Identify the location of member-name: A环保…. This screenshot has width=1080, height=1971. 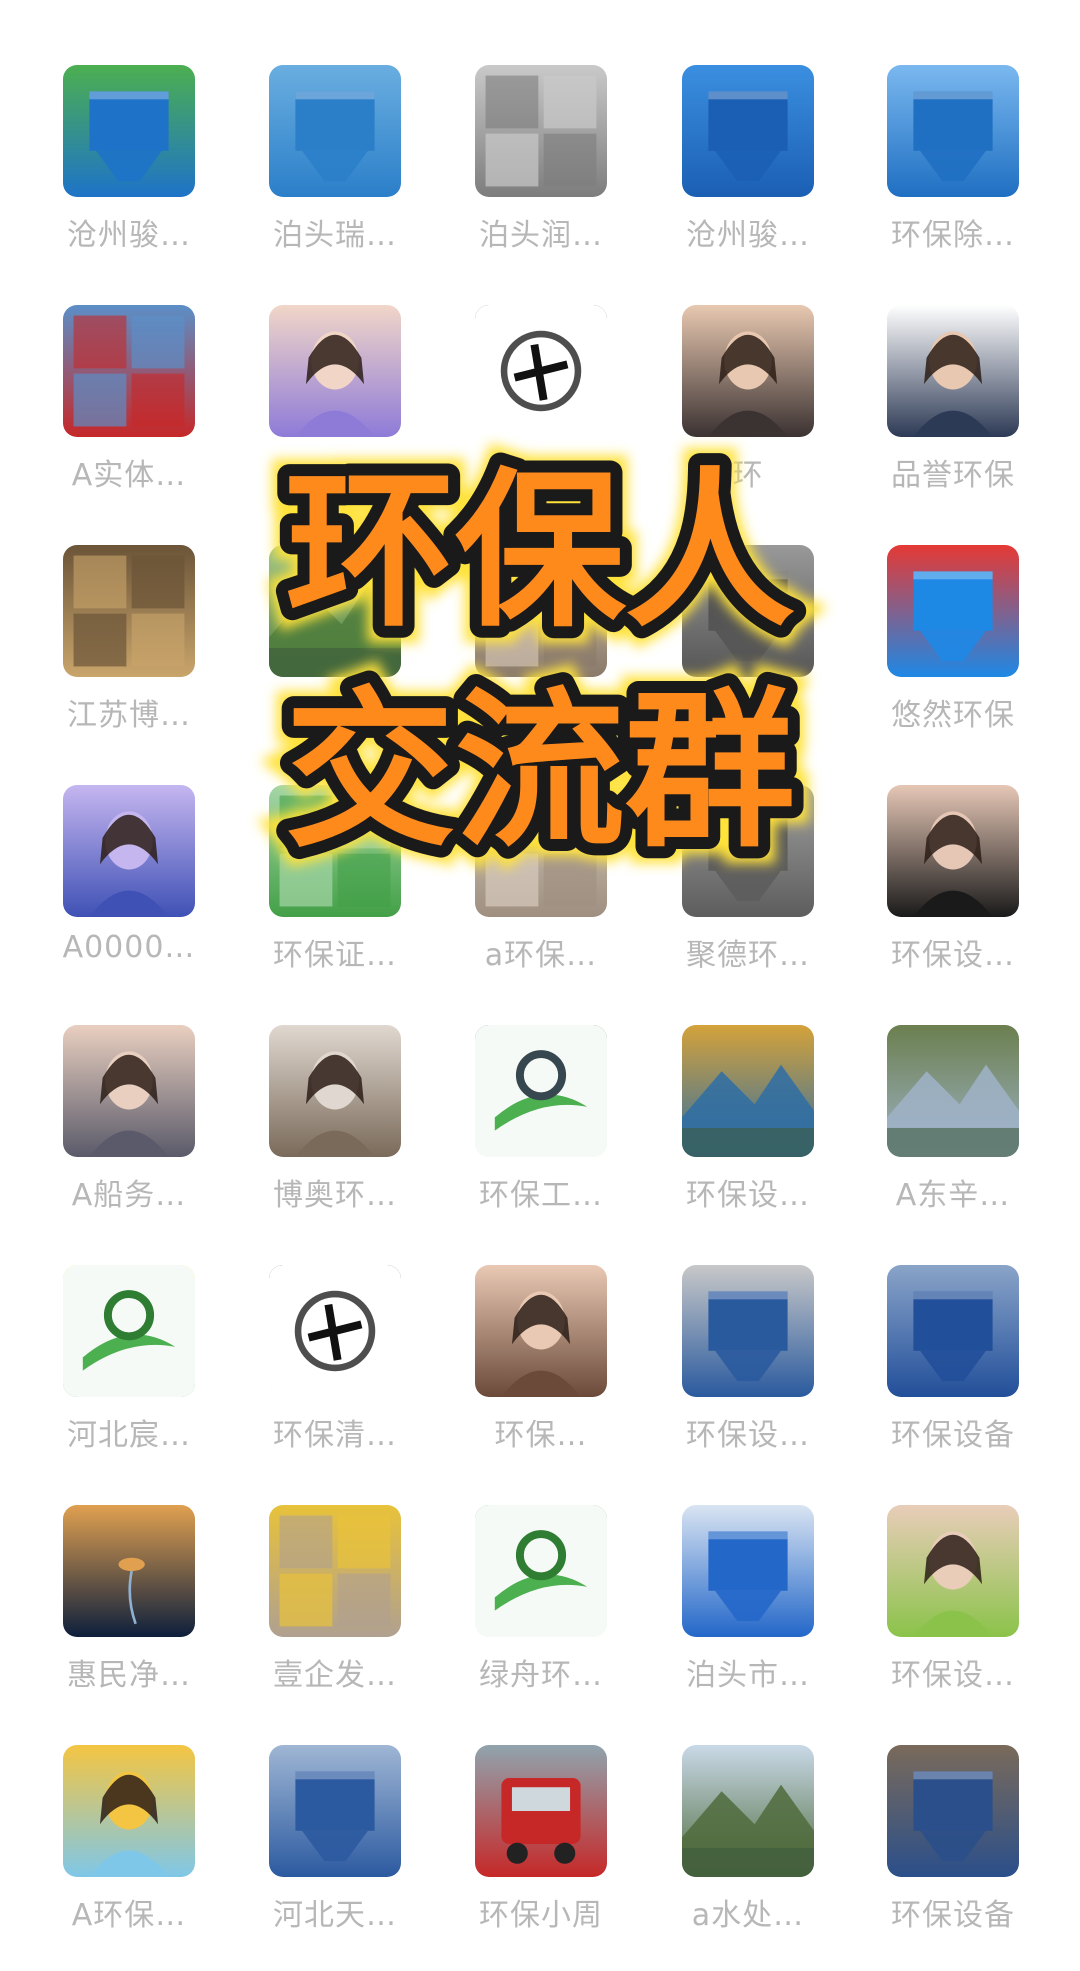
(129, 1915).